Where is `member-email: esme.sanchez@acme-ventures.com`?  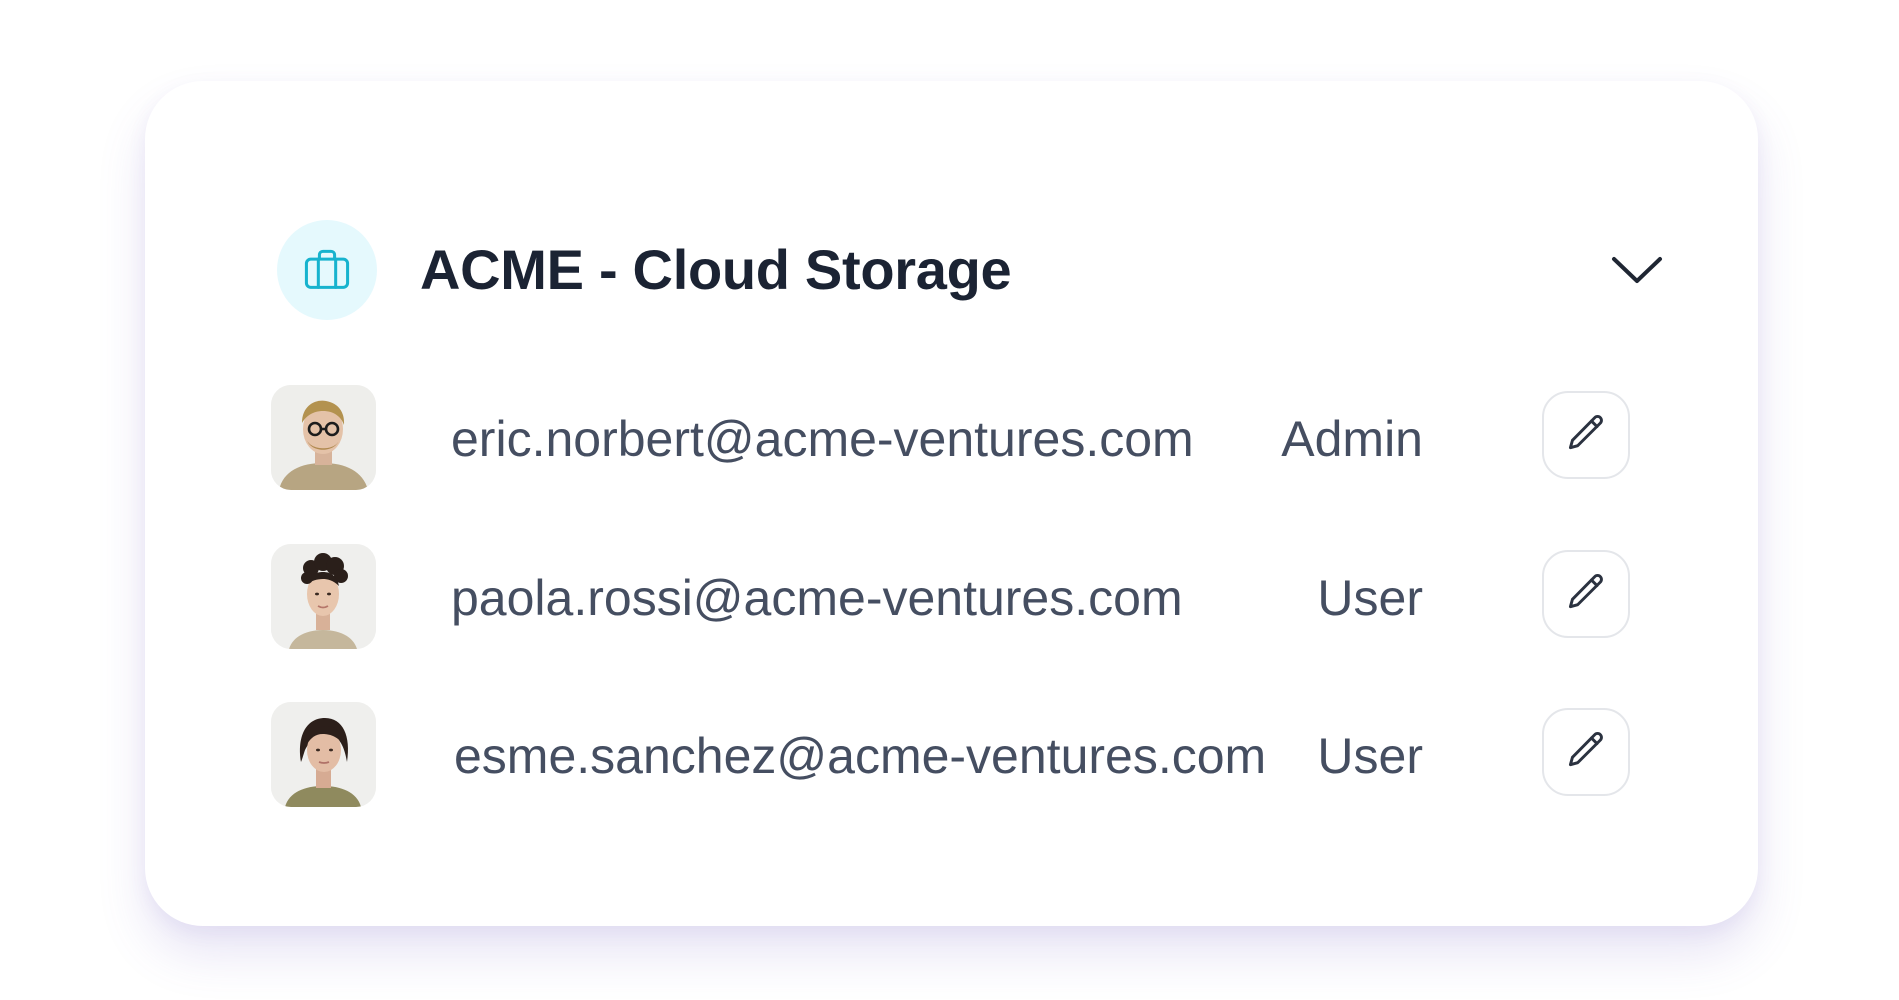 member-email: esme.sanchez@acme-ventures.com is located at coordinates (860, 756).